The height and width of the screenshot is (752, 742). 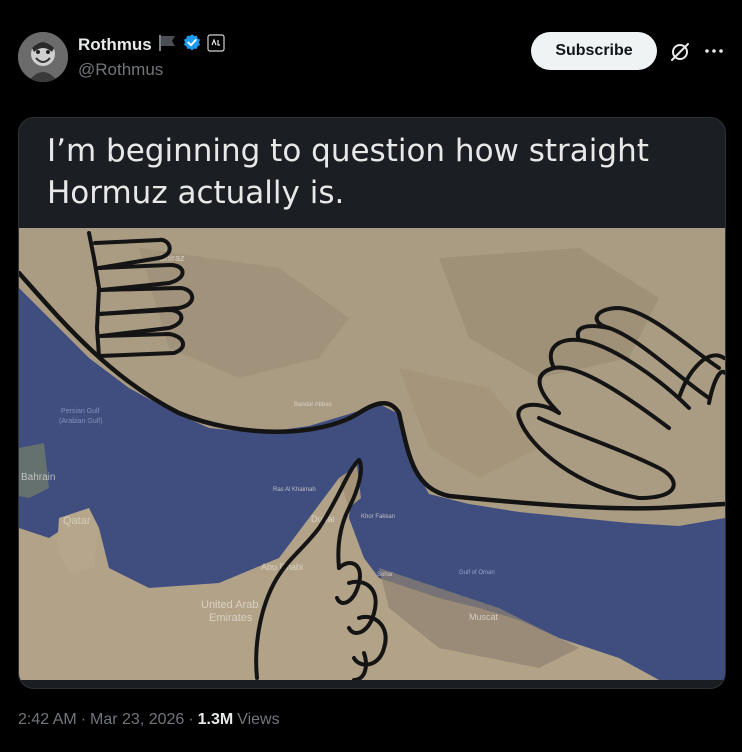 I want to click on affiliate-badge-icon, so click(x=216, y=45).